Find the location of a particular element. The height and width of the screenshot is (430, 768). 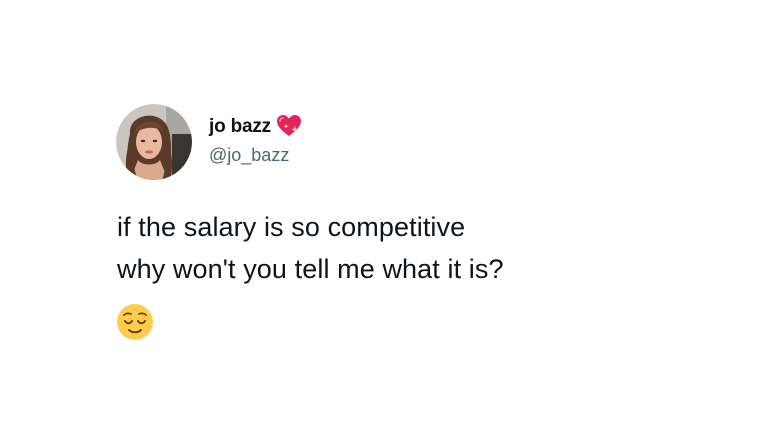

display-name: jo bazz is located at coordinates (240, 127).